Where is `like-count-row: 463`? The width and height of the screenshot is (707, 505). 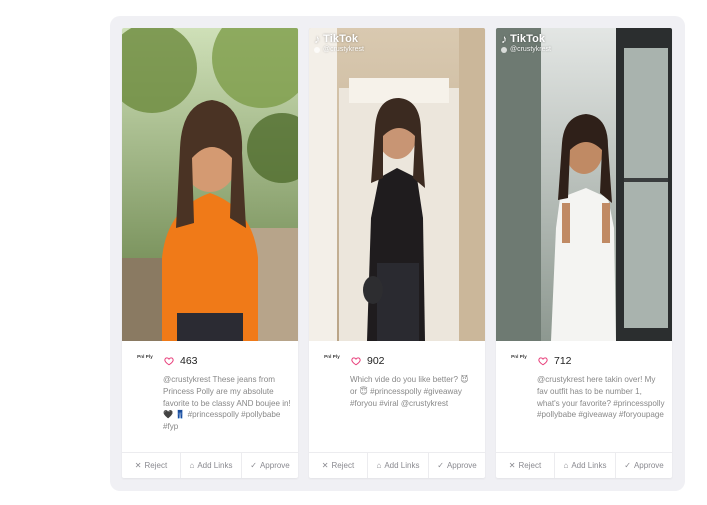
like-count-row: 463 is located at coordinates (181, 361).